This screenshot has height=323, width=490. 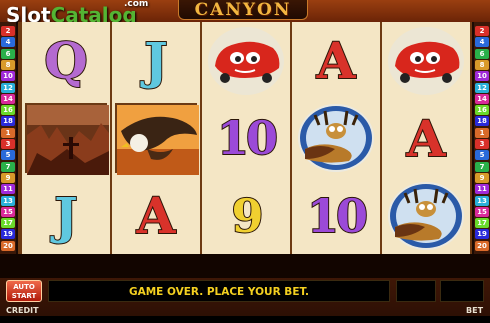 I want to click on payline-left-14: 14, so click(x=8, y=98).